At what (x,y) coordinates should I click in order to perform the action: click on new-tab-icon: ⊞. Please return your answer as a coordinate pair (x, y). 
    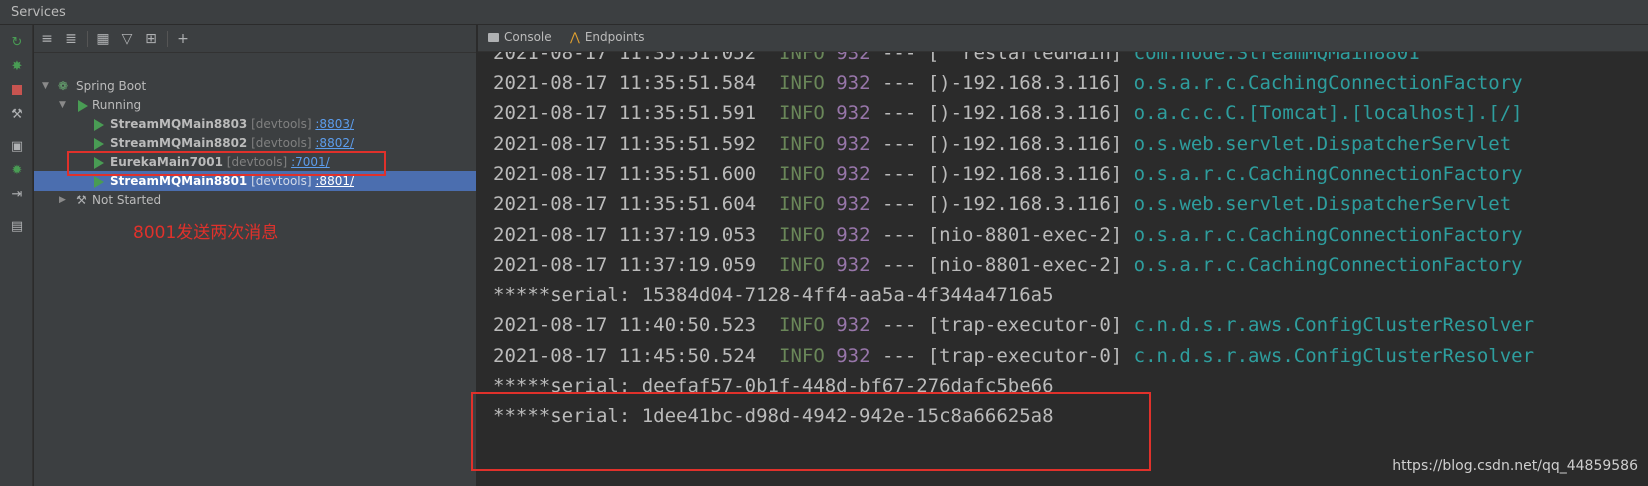
    Looking at the image, I should click on (151, 39).